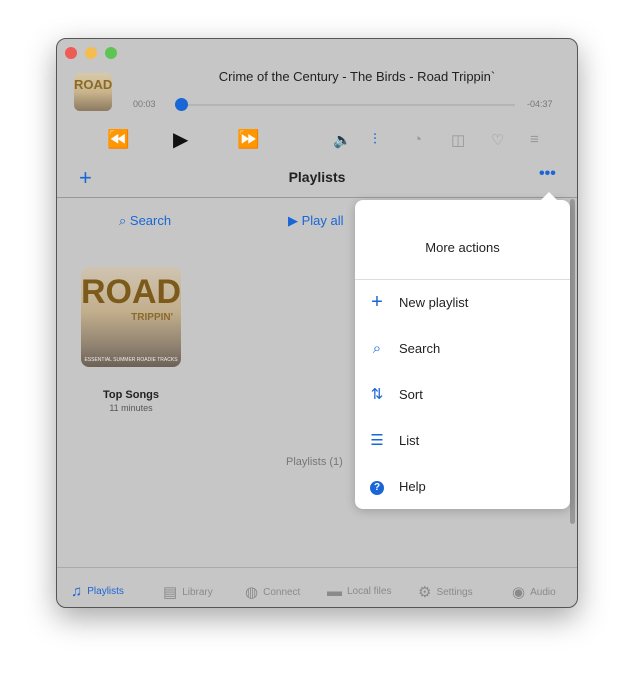 Image resolution: width=634 pixels, height=682 pixels. Describe the element at coordinates (131, 395) in the screenshot. I see `playlist-name: Top Songs` at that location.